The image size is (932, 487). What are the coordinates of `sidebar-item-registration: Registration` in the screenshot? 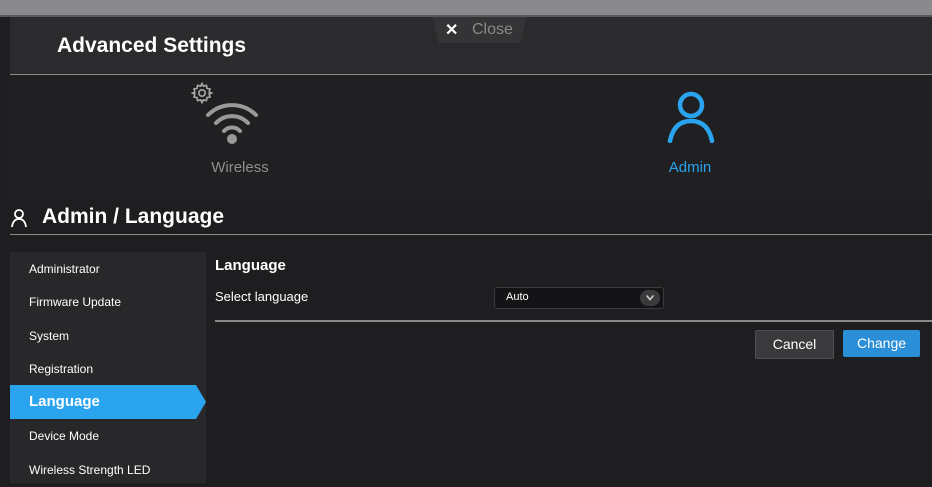 It's located at (108, 369).